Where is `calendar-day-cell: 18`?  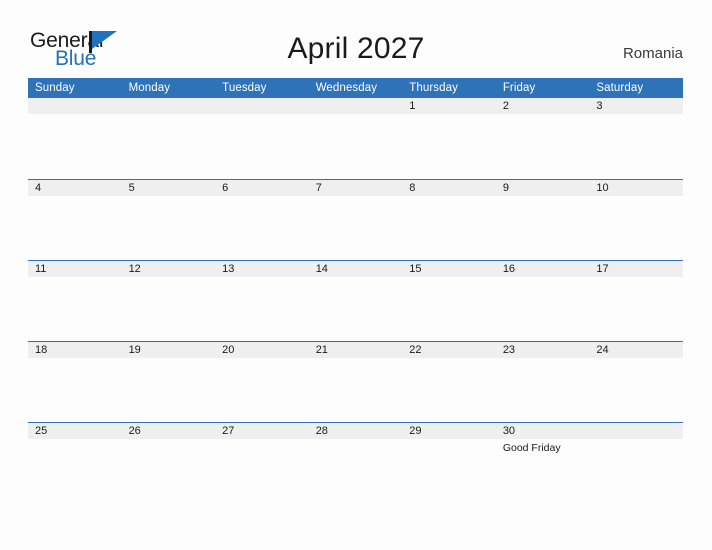
calendar-day-cell: 18 is located at coordinates (75, 381).